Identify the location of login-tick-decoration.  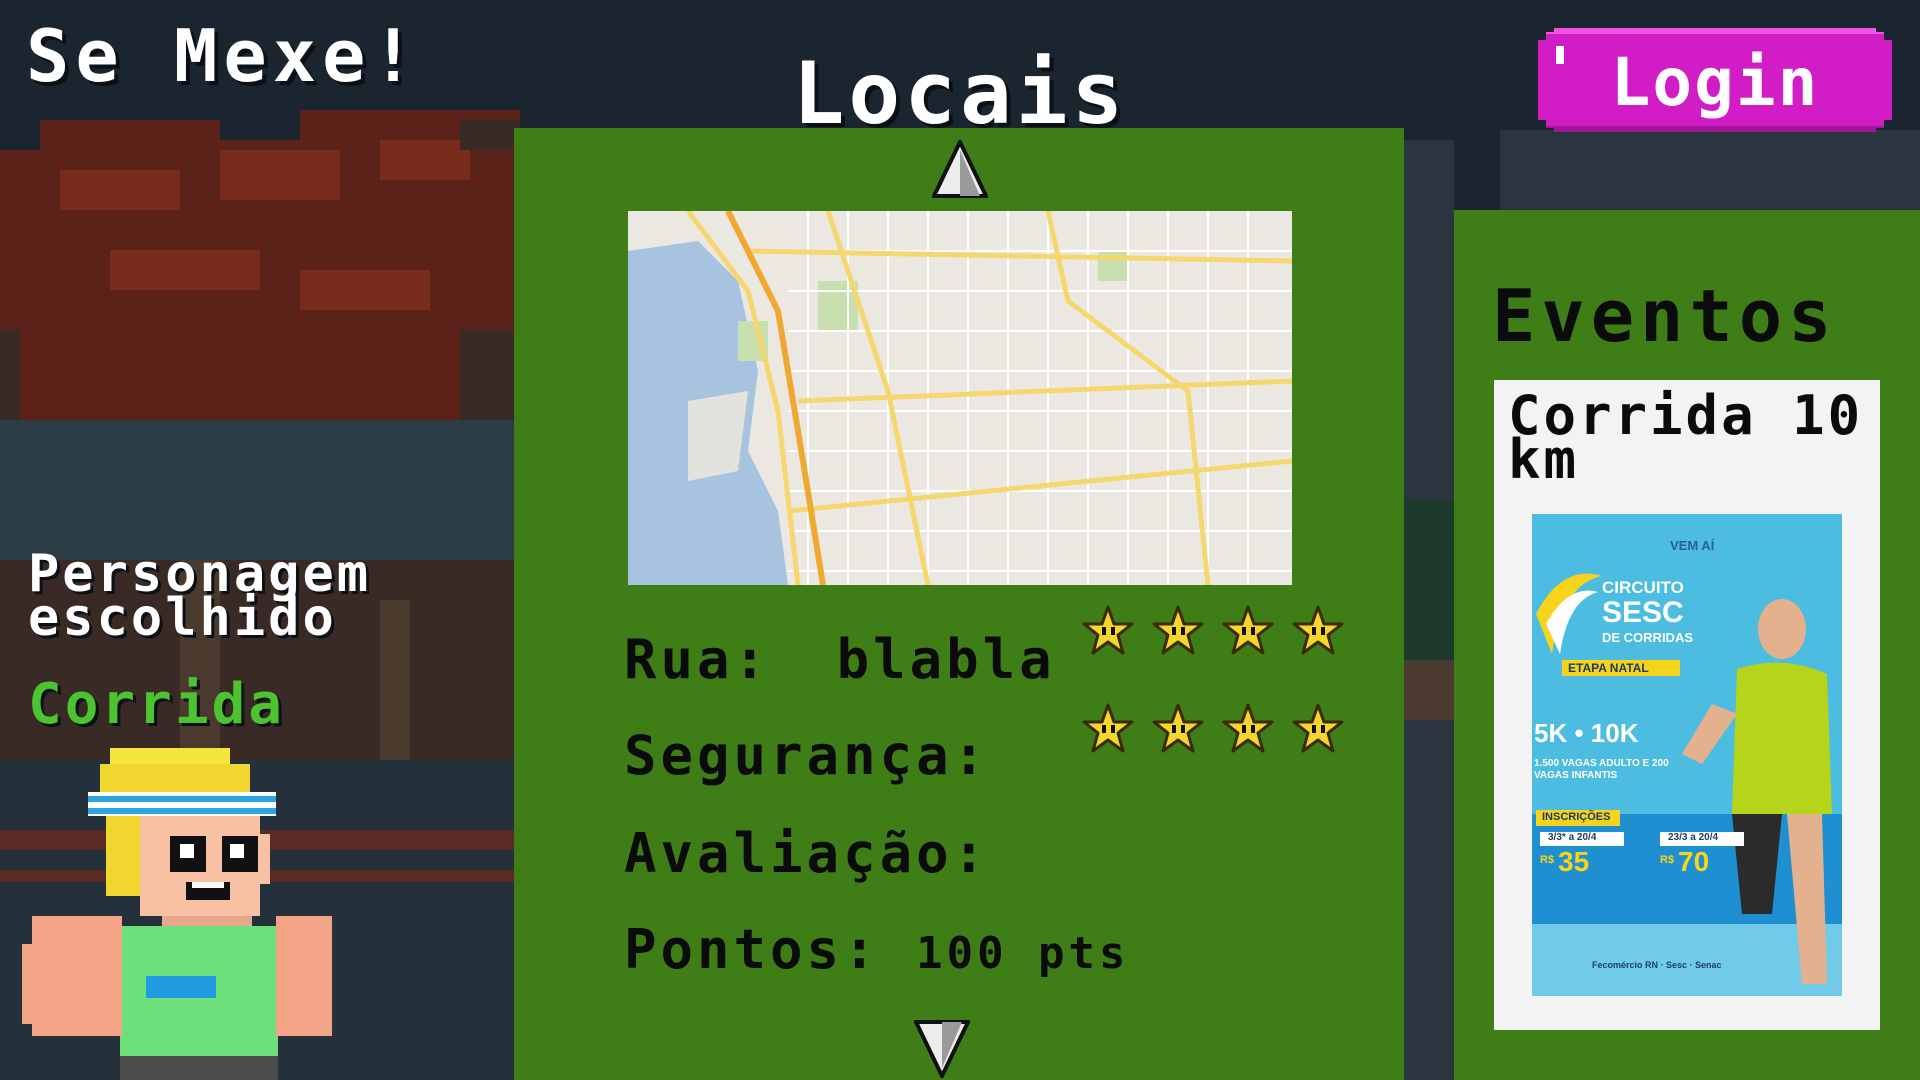
(1560, 55).